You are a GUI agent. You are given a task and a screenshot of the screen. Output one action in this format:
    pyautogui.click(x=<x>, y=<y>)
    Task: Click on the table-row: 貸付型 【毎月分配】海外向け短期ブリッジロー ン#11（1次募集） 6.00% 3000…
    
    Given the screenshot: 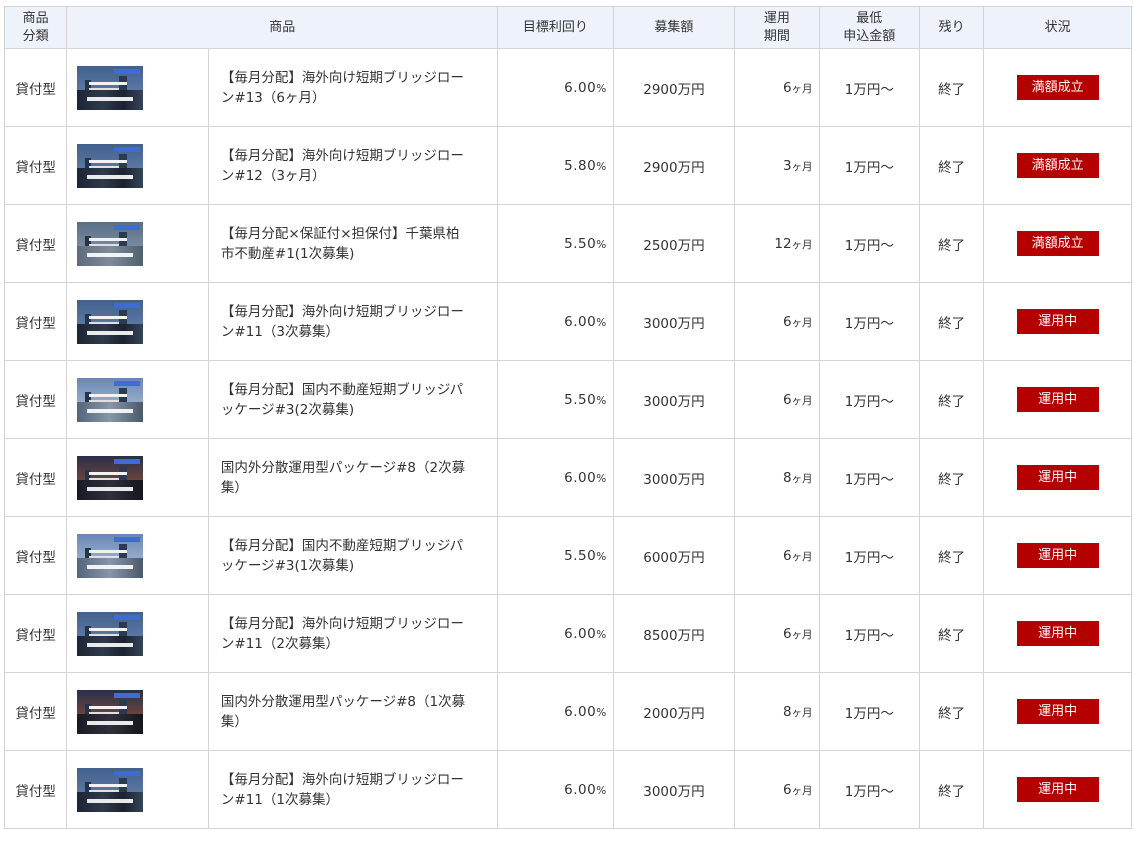 What is the action you would take?
    pyautogui.click(x=567, y=789)
    